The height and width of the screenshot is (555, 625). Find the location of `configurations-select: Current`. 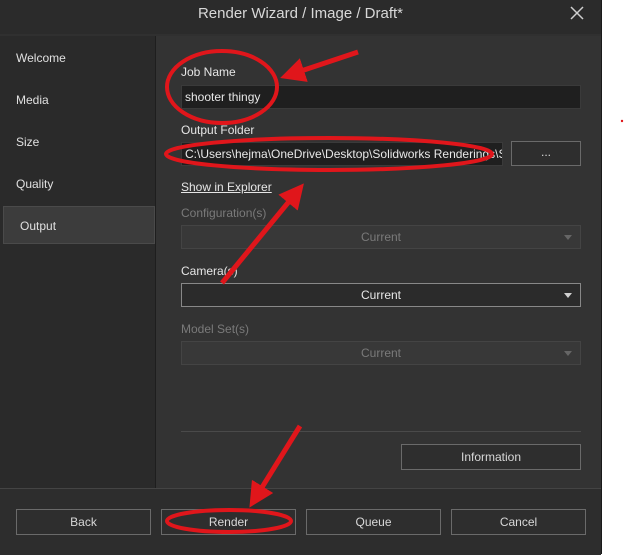

configurations-select: Current is located at coordinates (381, 237).